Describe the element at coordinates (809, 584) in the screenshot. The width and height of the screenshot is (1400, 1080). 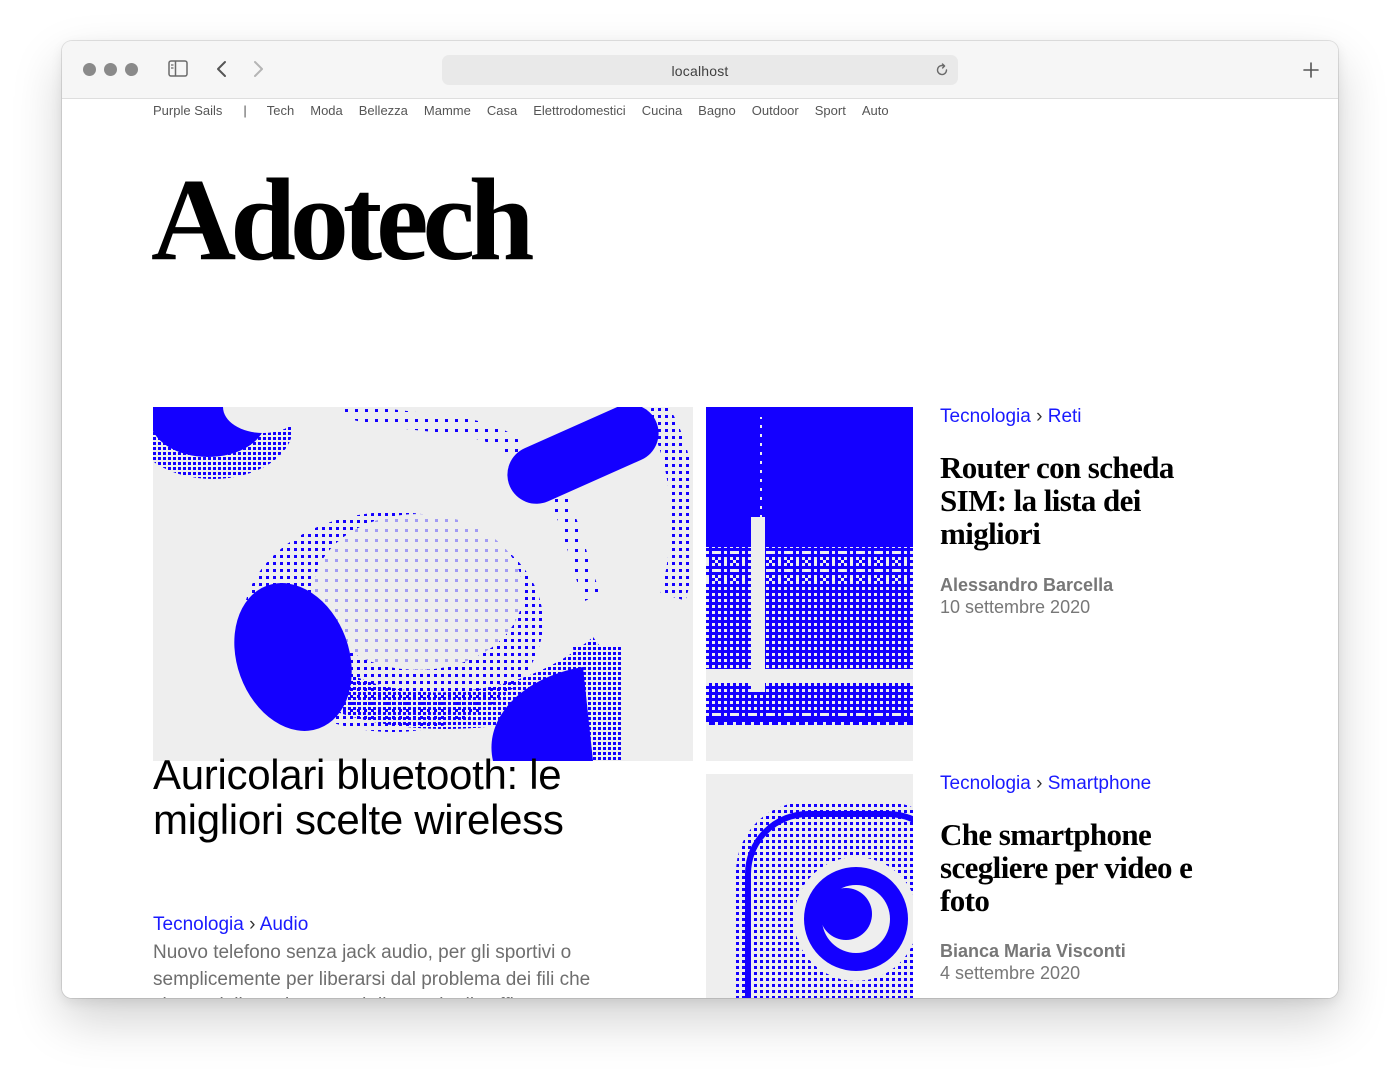
I see `router-article-image` at that location.